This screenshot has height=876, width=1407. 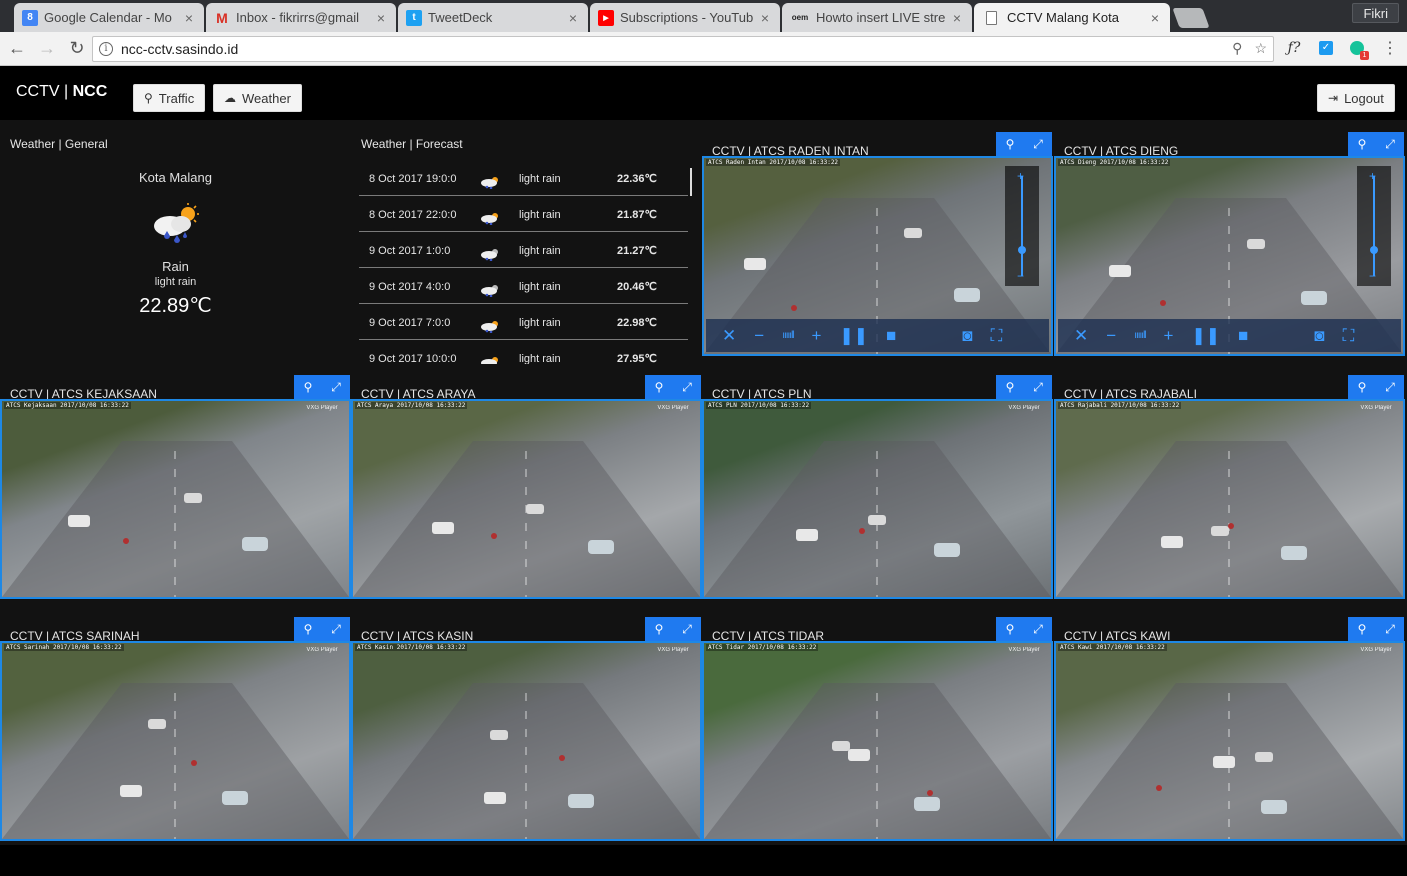 I want to click on browser-tab-active: CCTV Malang Kota ×, so click(x=1072, y=17).